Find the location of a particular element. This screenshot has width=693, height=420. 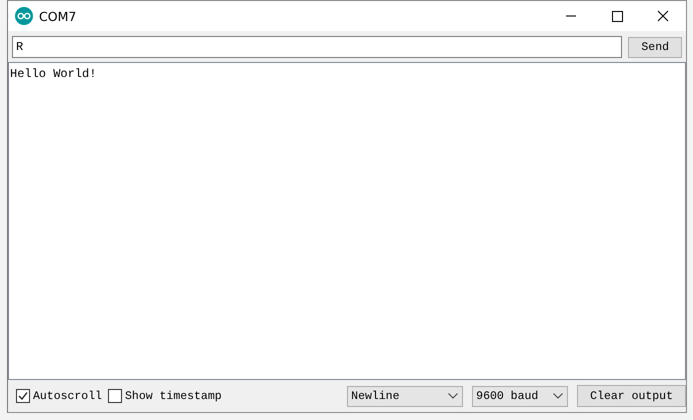

dropdown: 9600 baud is located at coordinates (520, 396).